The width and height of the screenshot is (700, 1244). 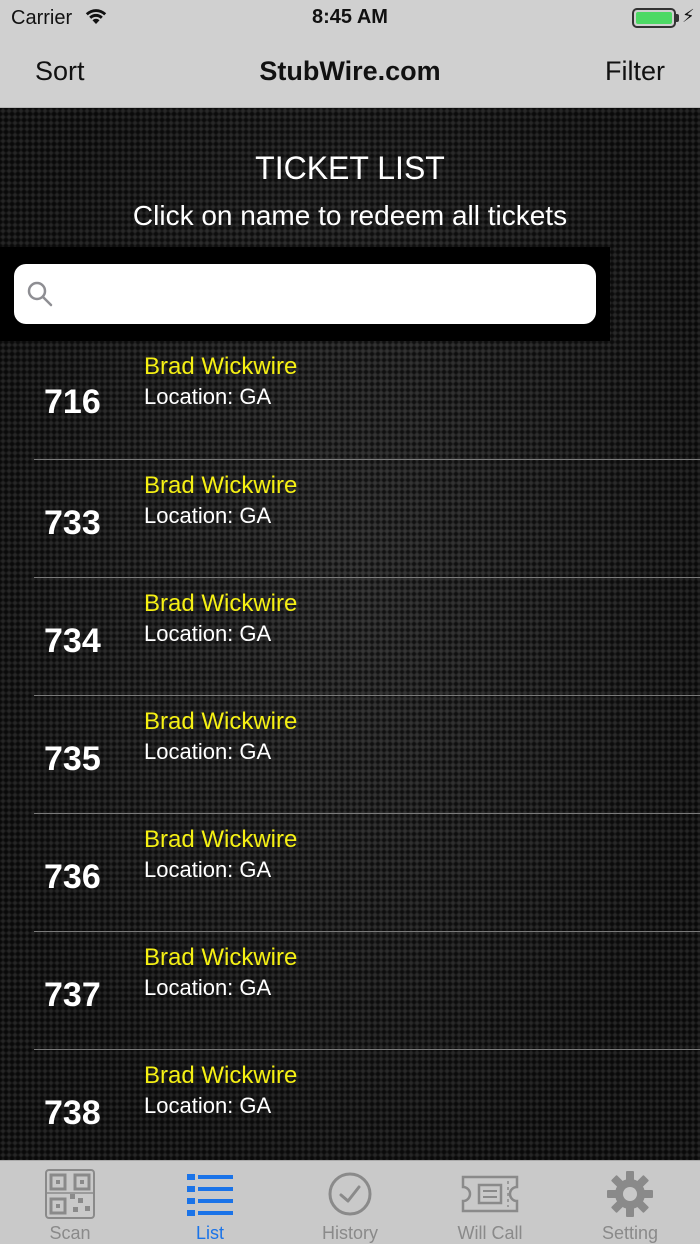 I want to click on tab-label: List, so click(x=209, y=1233).